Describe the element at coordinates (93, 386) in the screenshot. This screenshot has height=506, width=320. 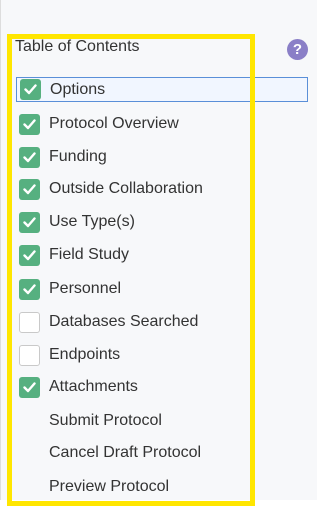
I see `toc-item-label: Attachments` at that location.